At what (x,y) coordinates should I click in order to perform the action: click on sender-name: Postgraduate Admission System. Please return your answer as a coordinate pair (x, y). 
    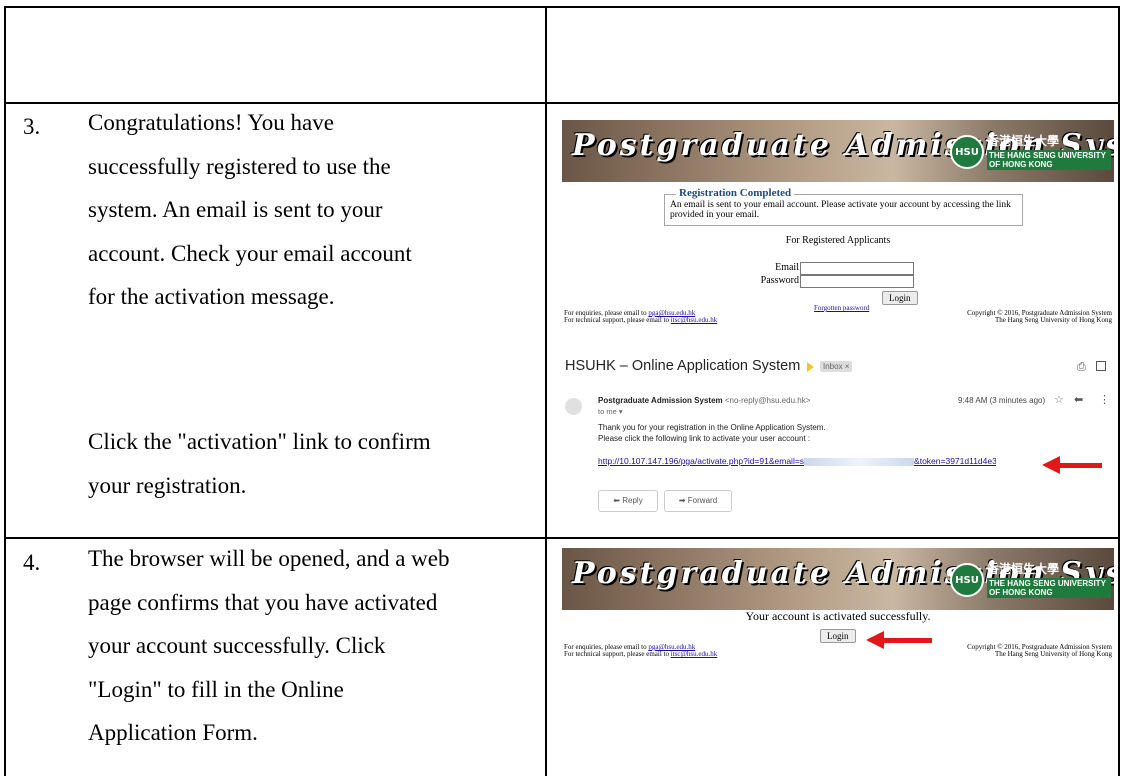
    Looking at the image, I should click on (660, 400).